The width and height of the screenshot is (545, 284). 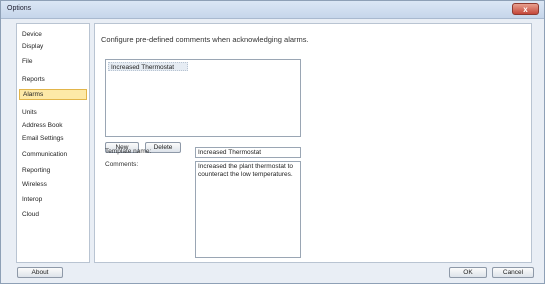 What do you see at coordinates (33, 79) in the screenshot?
I see `sidebar-item-label: Reports` at bounding box center [33, 79].